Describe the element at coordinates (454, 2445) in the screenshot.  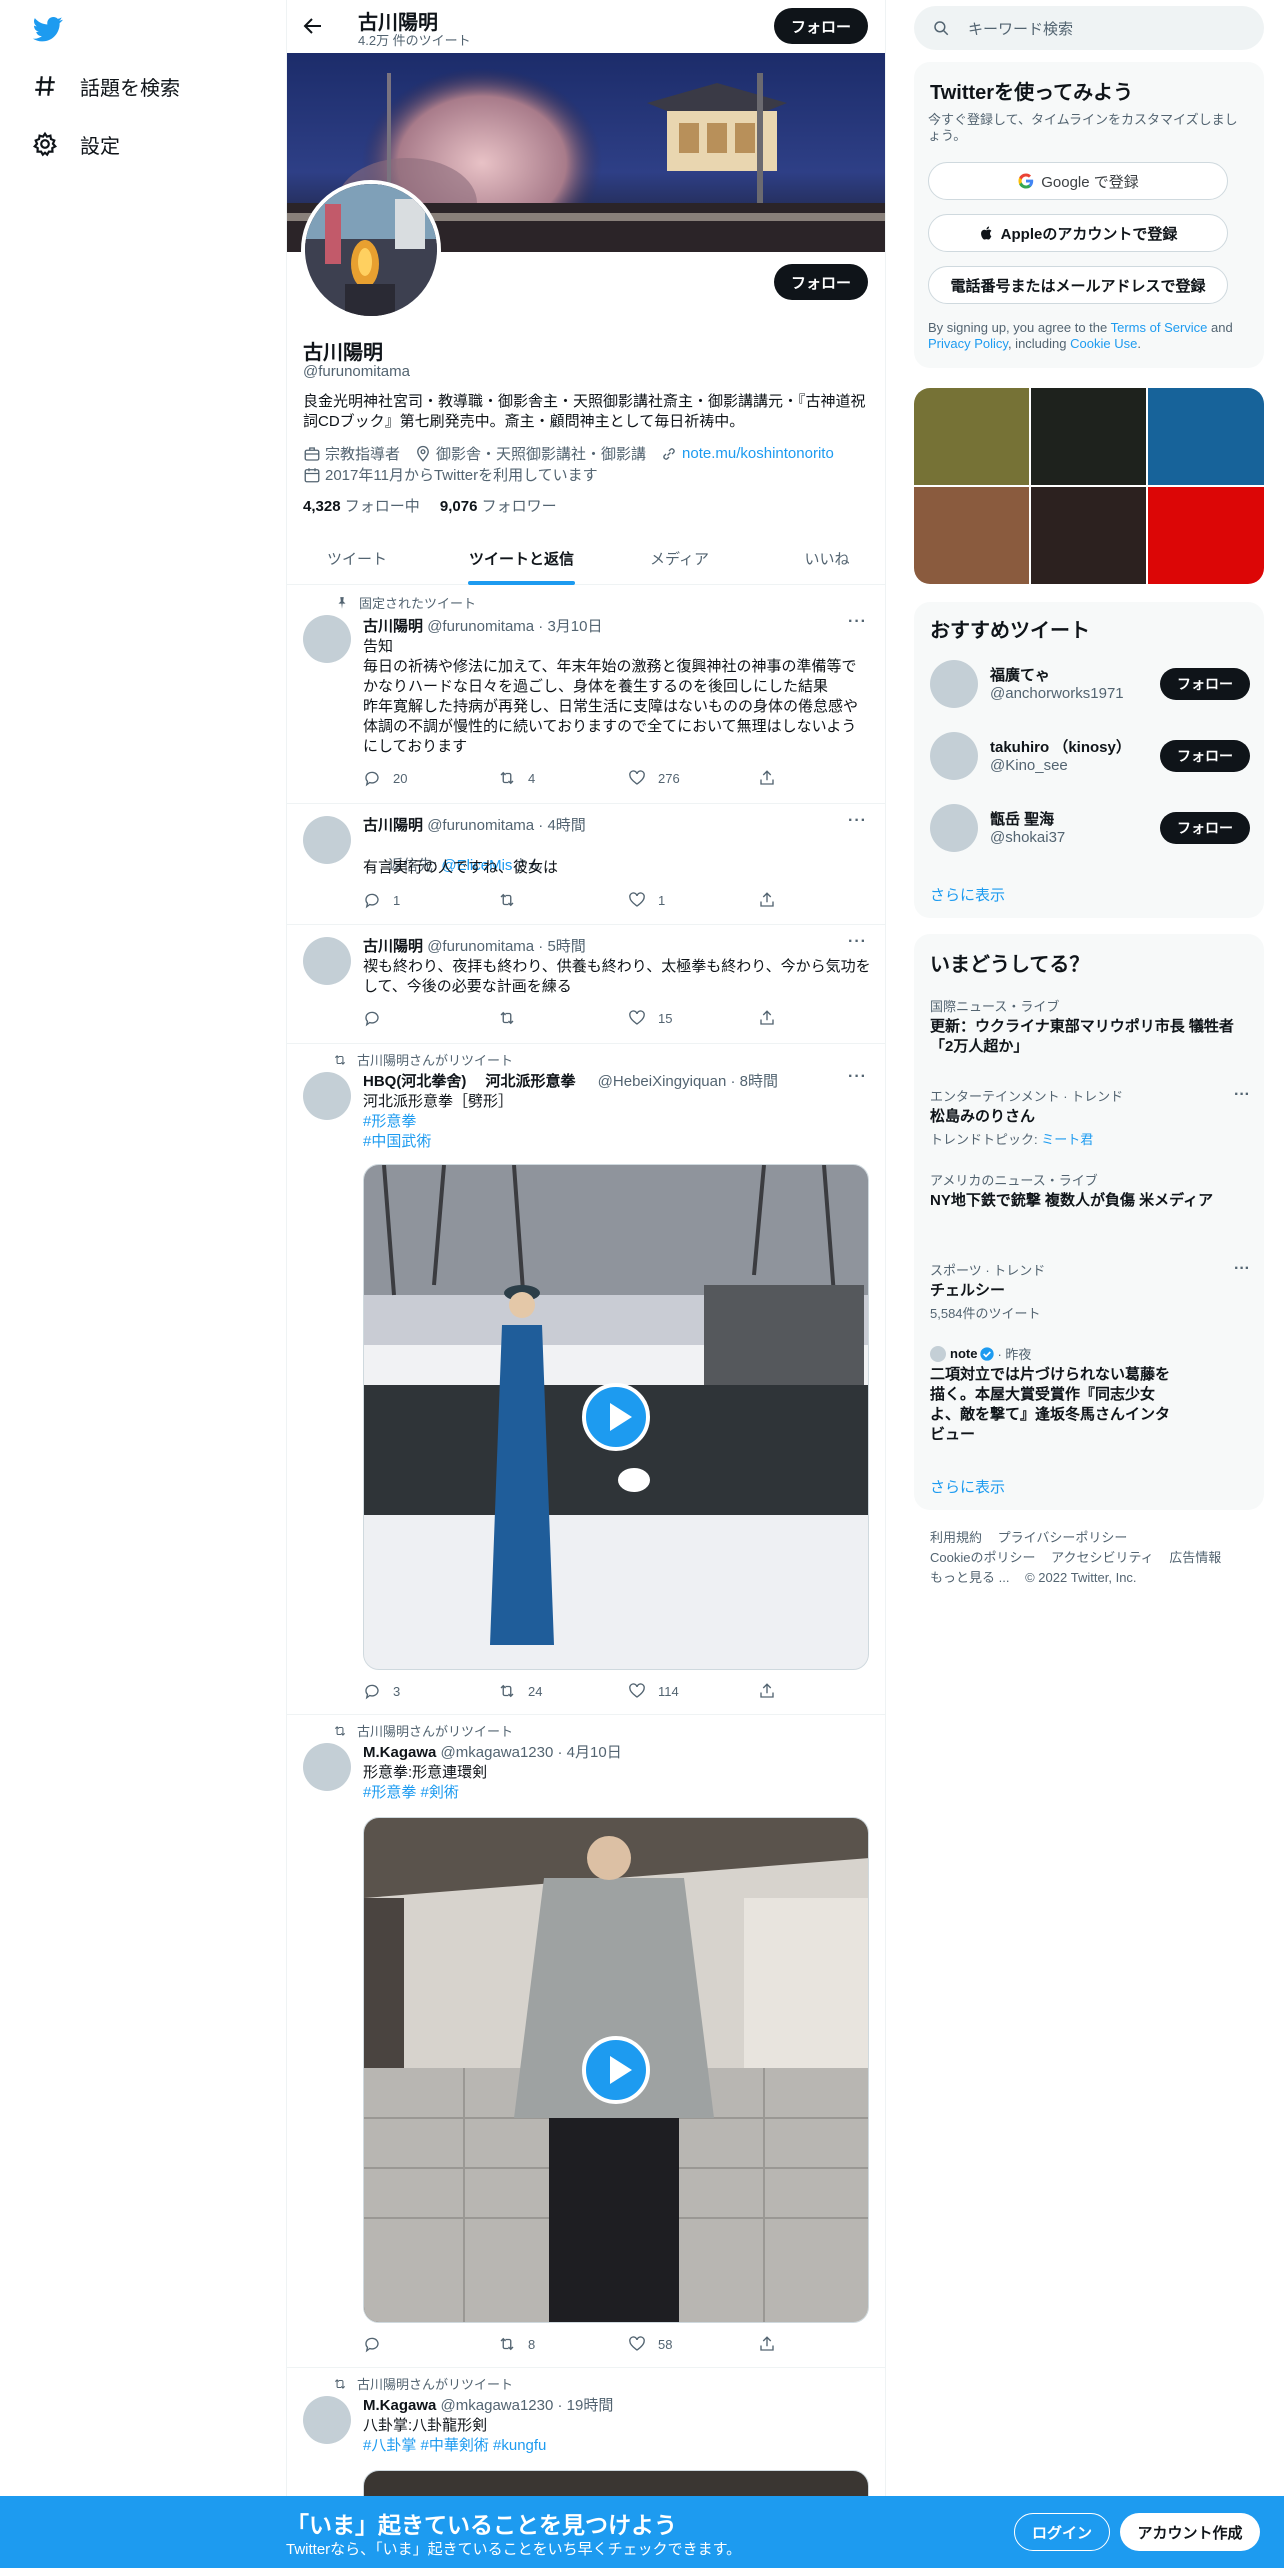
I see `hashtags: #八卦掌 #中華剣術 #kungfu` at that location.